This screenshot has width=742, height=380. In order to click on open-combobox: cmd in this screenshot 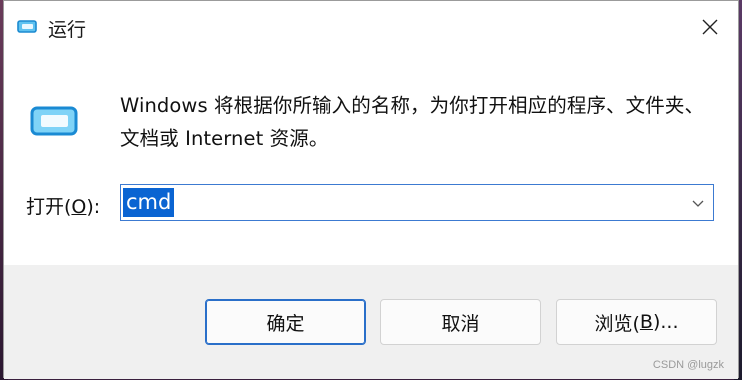, I will do `click(417, 202)`.